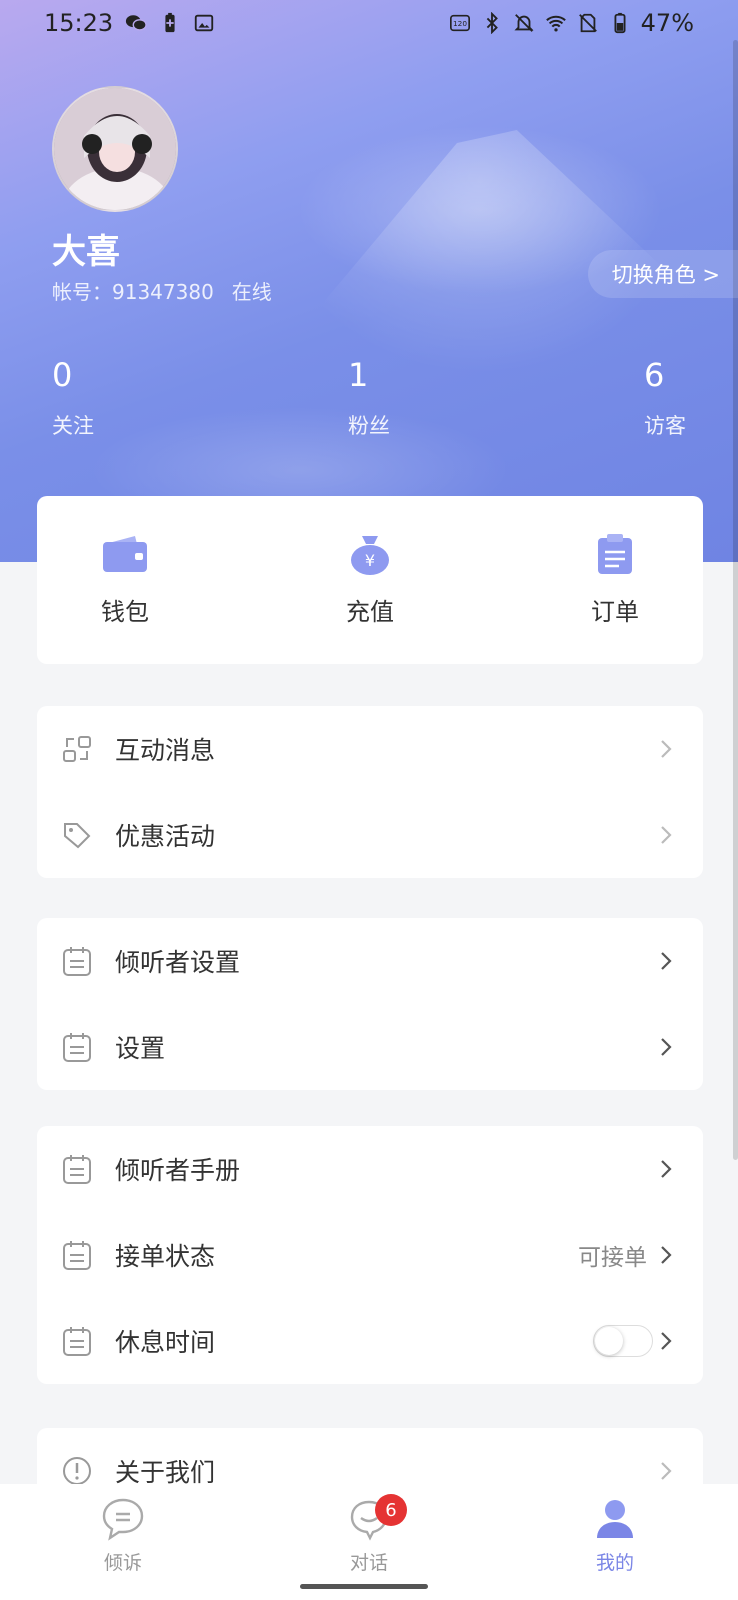 This screenshot has height=1600, width=738. Describe the element at coordinates (615, 612) in the screenshot. I see `orders-label: 订单` at that location.